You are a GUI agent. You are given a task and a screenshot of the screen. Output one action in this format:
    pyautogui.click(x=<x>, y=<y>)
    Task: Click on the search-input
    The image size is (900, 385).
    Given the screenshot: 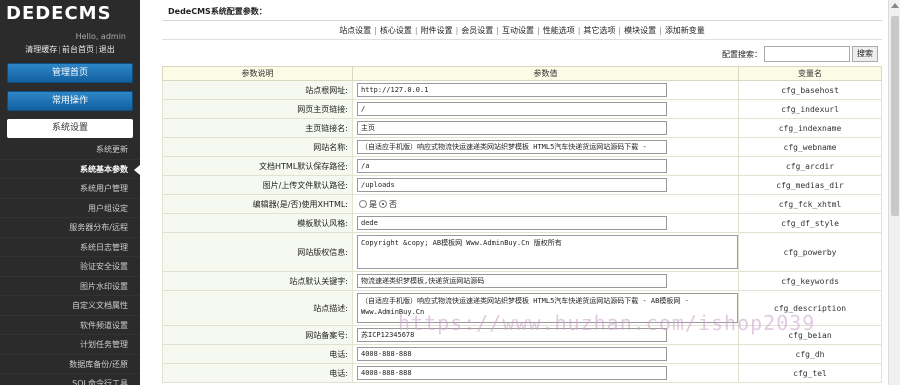 What is the action you would take?
    pyautogui.click(x=807, y=54)
    